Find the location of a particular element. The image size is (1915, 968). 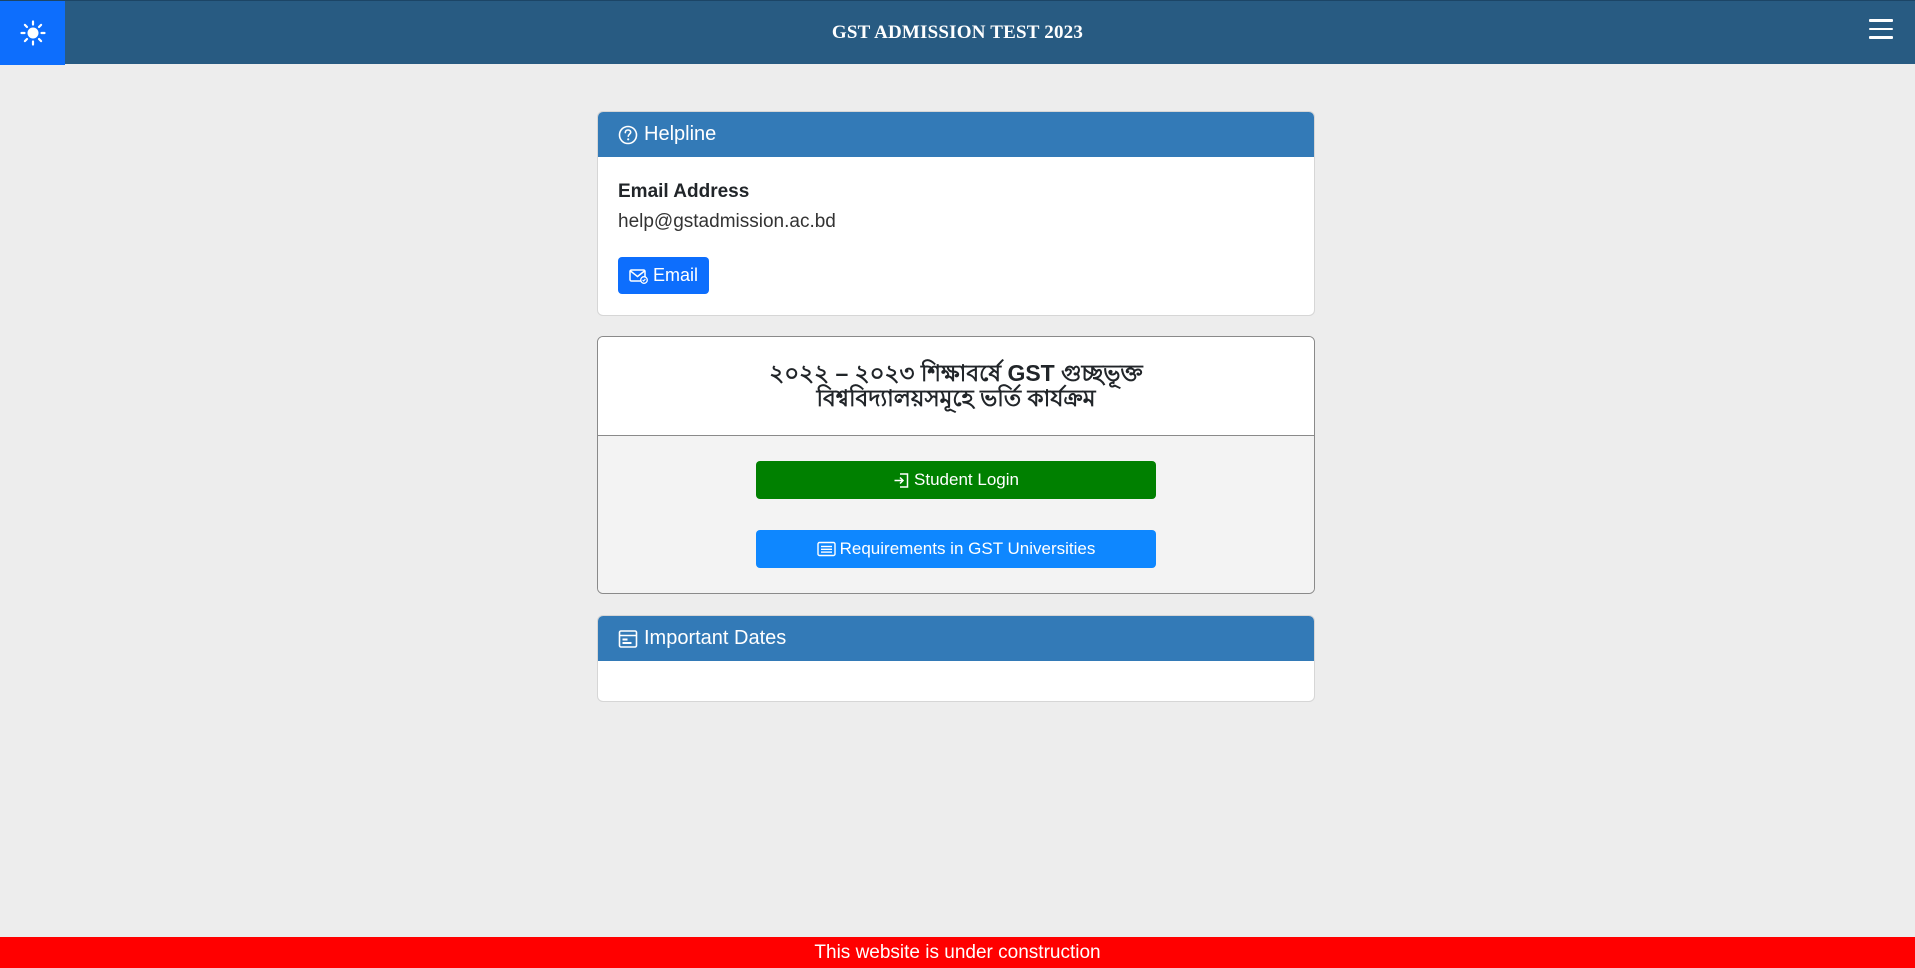

envelope-icon is located at coordinates (638, 276).